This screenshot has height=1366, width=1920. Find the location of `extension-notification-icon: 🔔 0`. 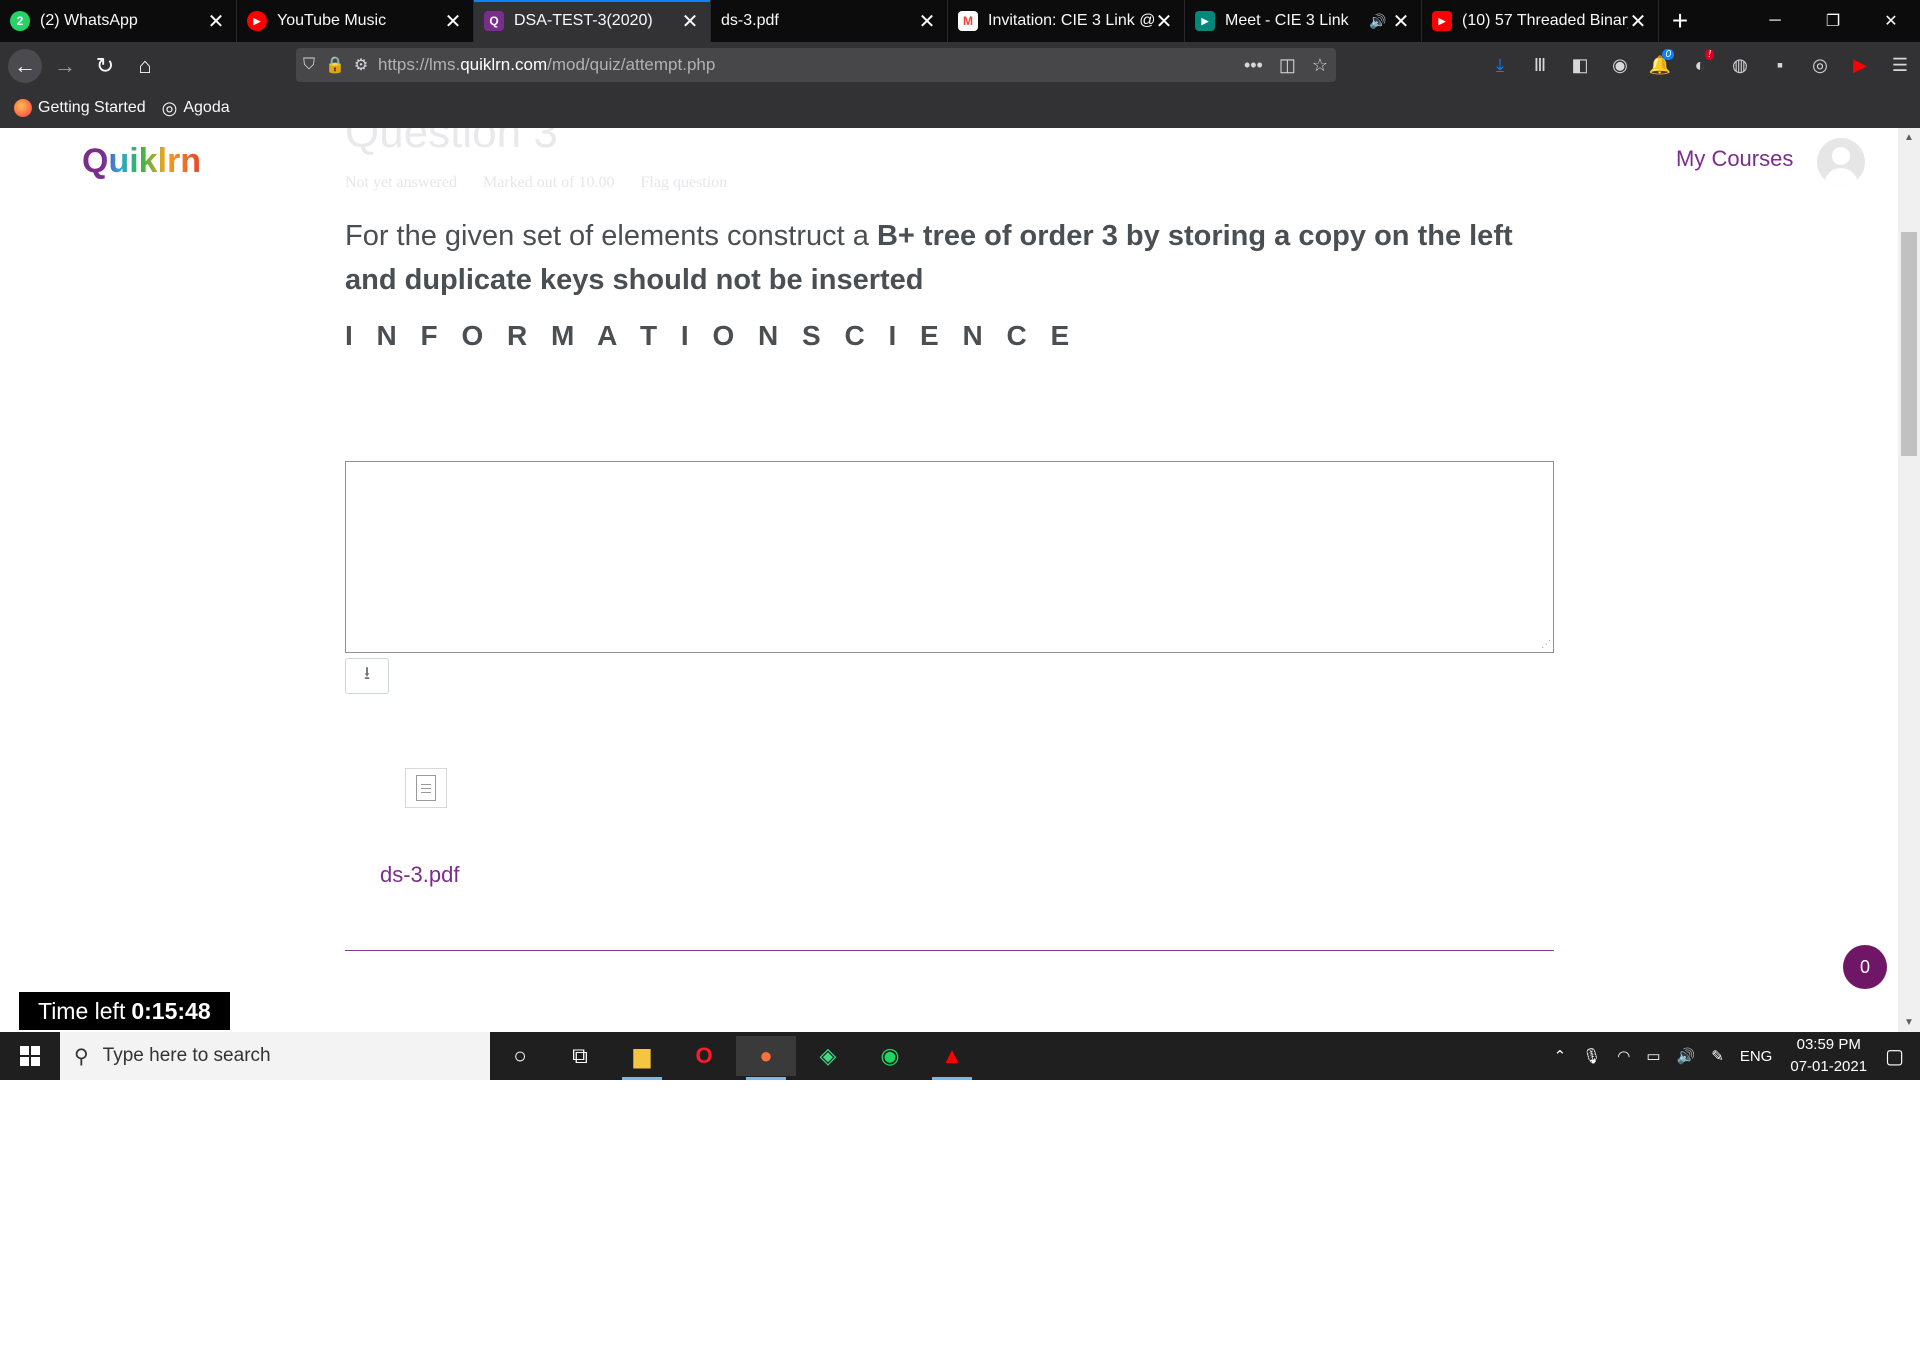

extension-notification-icon: 🔔 0 is located at coordinates (1660, 62).